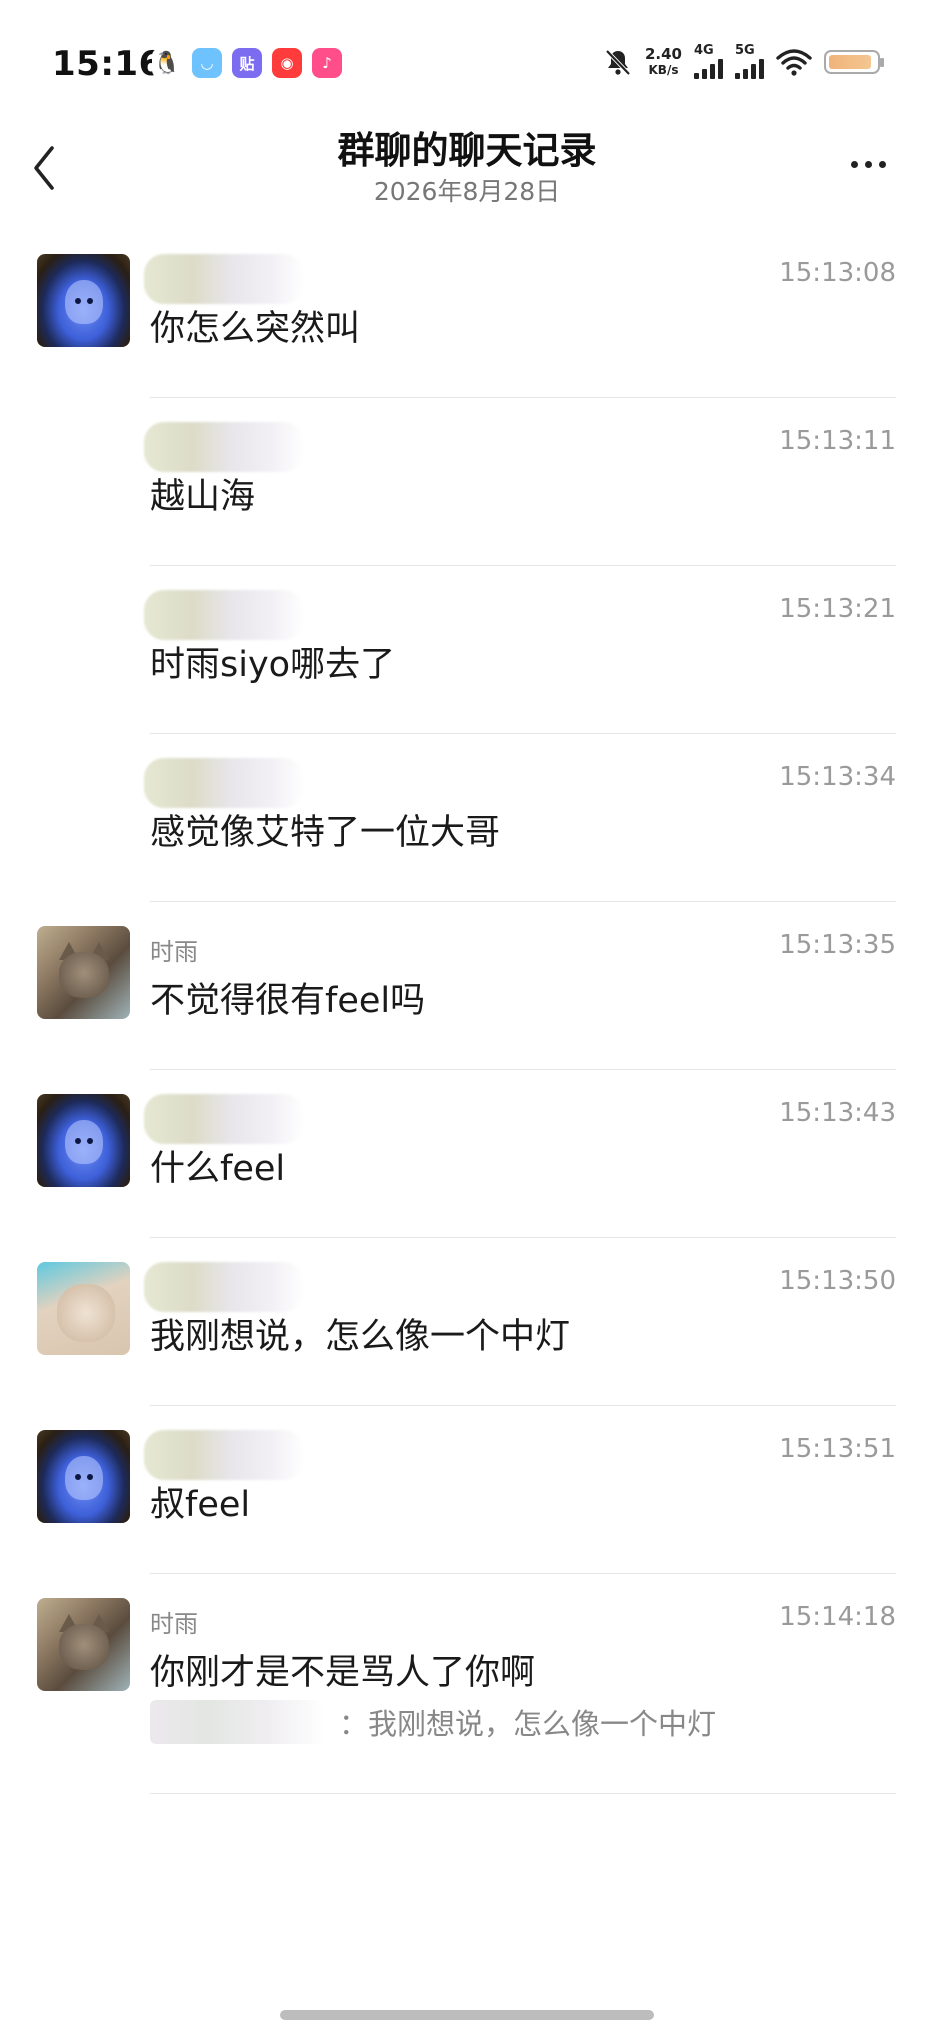 Image resolution: width=934 pixels, height=2040 pixels. I want to click on signal-5g: 5G, so click(749, 61).